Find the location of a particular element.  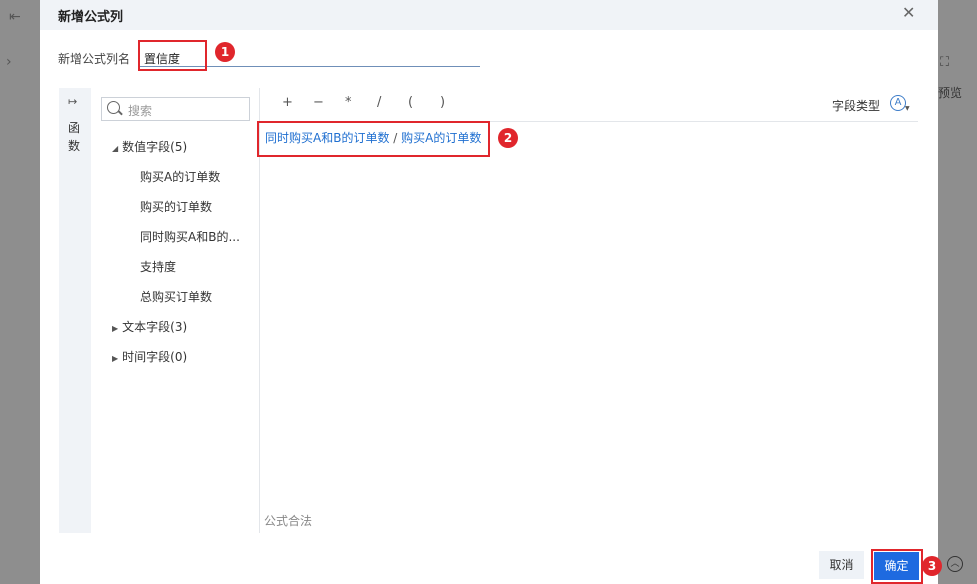

callout-badge-3: 3 is located at coordinates (932, 566).